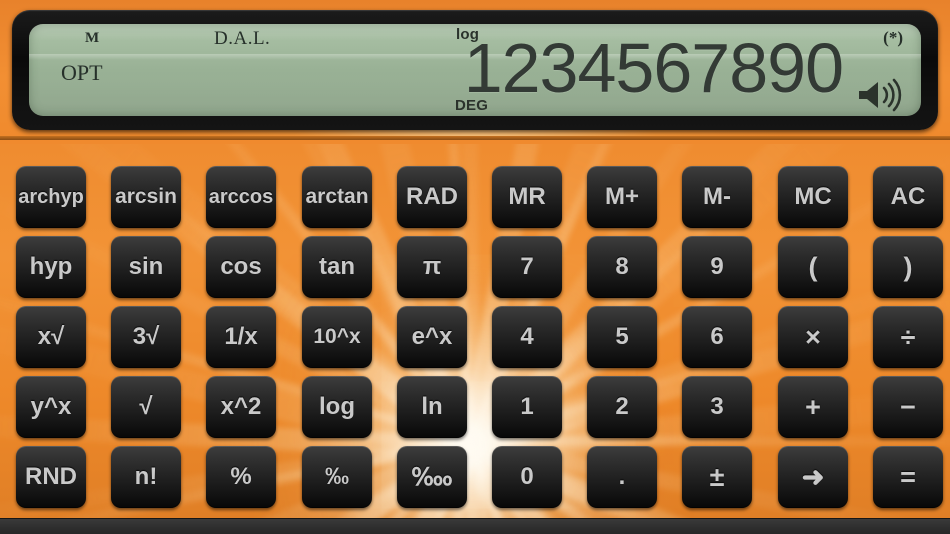 This screenshot has height=534, width=950. I want to click on key-label: sin, so click(146, 266).